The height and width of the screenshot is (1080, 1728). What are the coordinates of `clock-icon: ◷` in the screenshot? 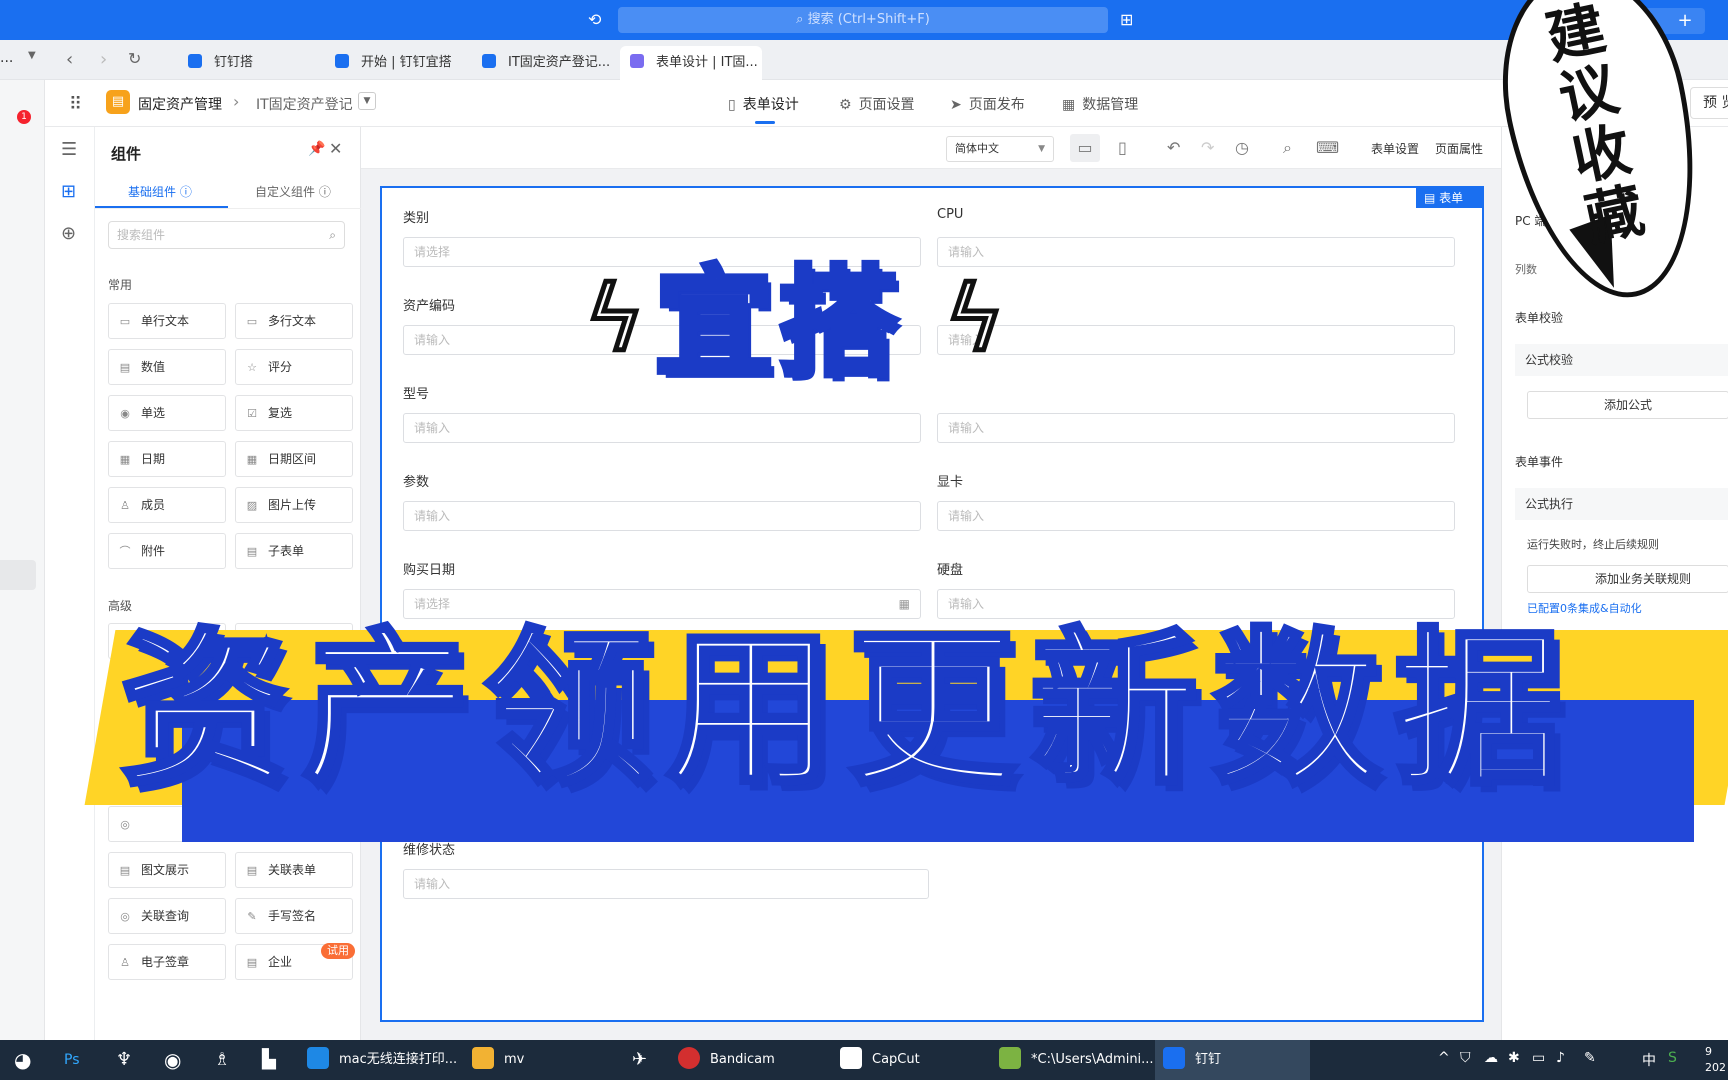 It's located at (1242, 147).